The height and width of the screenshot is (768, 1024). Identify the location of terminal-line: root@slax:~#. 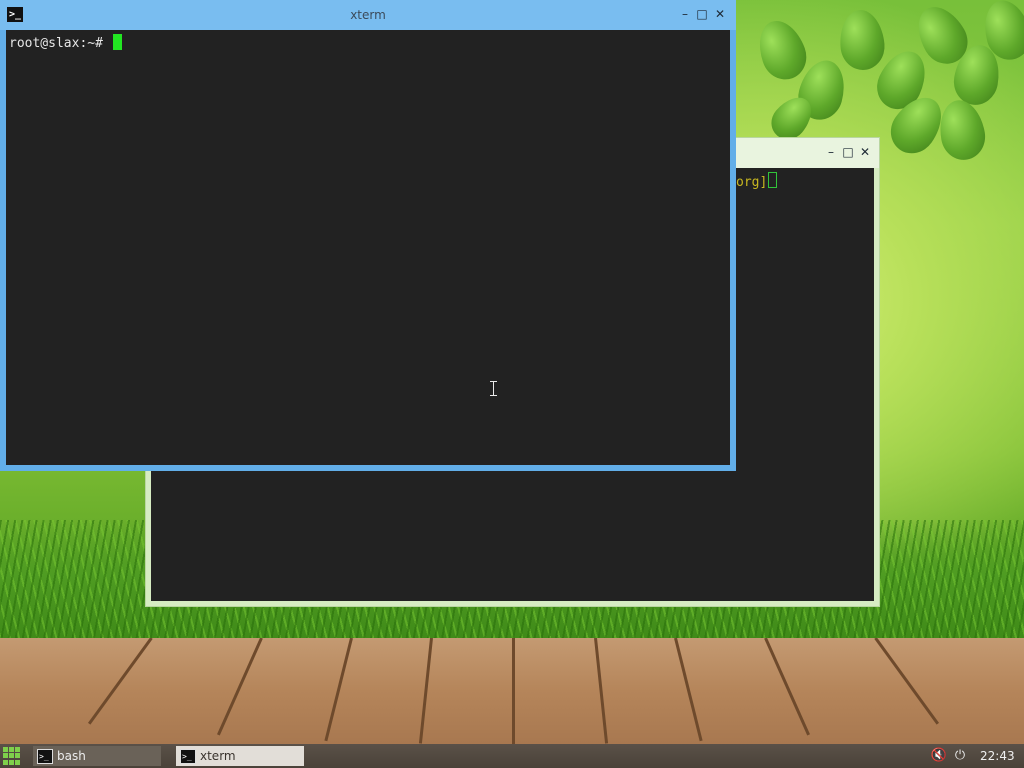
(65, 42).